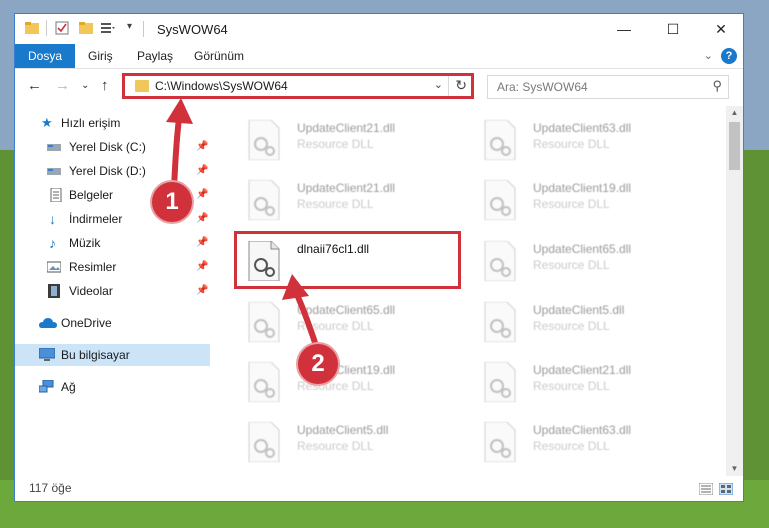  Describe the element at coordinates (673, 29) in the screenshot. I see `maximize-button: ☐` at that location.